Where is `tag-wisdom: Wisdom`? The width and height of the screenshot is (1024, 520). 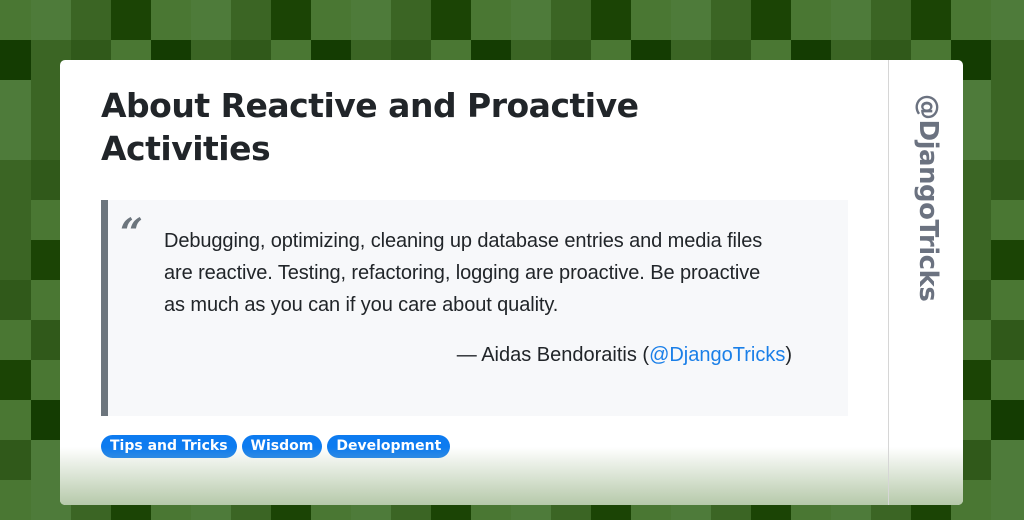
tag-wisdom: Wisdom is located at coordinates (282, 446).